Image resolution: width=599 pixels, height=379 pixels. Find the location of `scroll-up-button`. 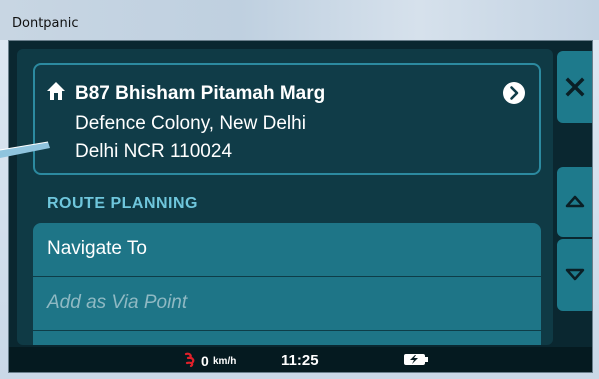

scroll-up-button is located at coordinates (574, 202).